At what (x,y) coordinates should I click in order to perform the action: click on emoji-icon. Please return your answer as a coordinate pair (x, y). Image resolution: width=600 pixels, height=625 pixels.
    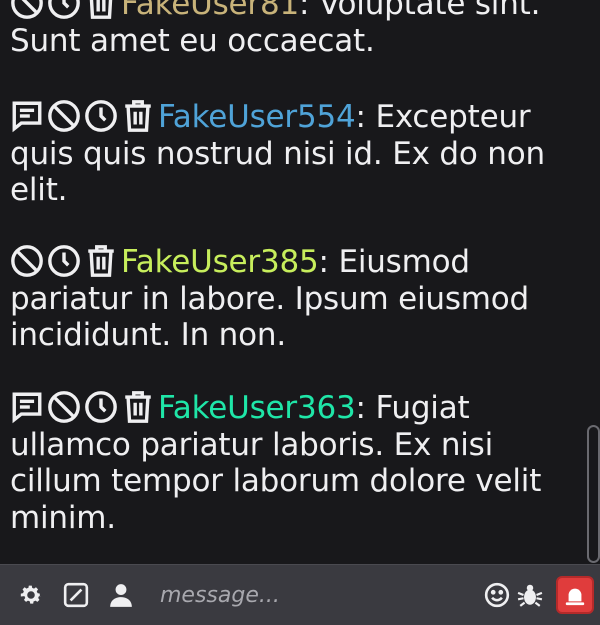
    Looking at the image, I should click on (497, 595).